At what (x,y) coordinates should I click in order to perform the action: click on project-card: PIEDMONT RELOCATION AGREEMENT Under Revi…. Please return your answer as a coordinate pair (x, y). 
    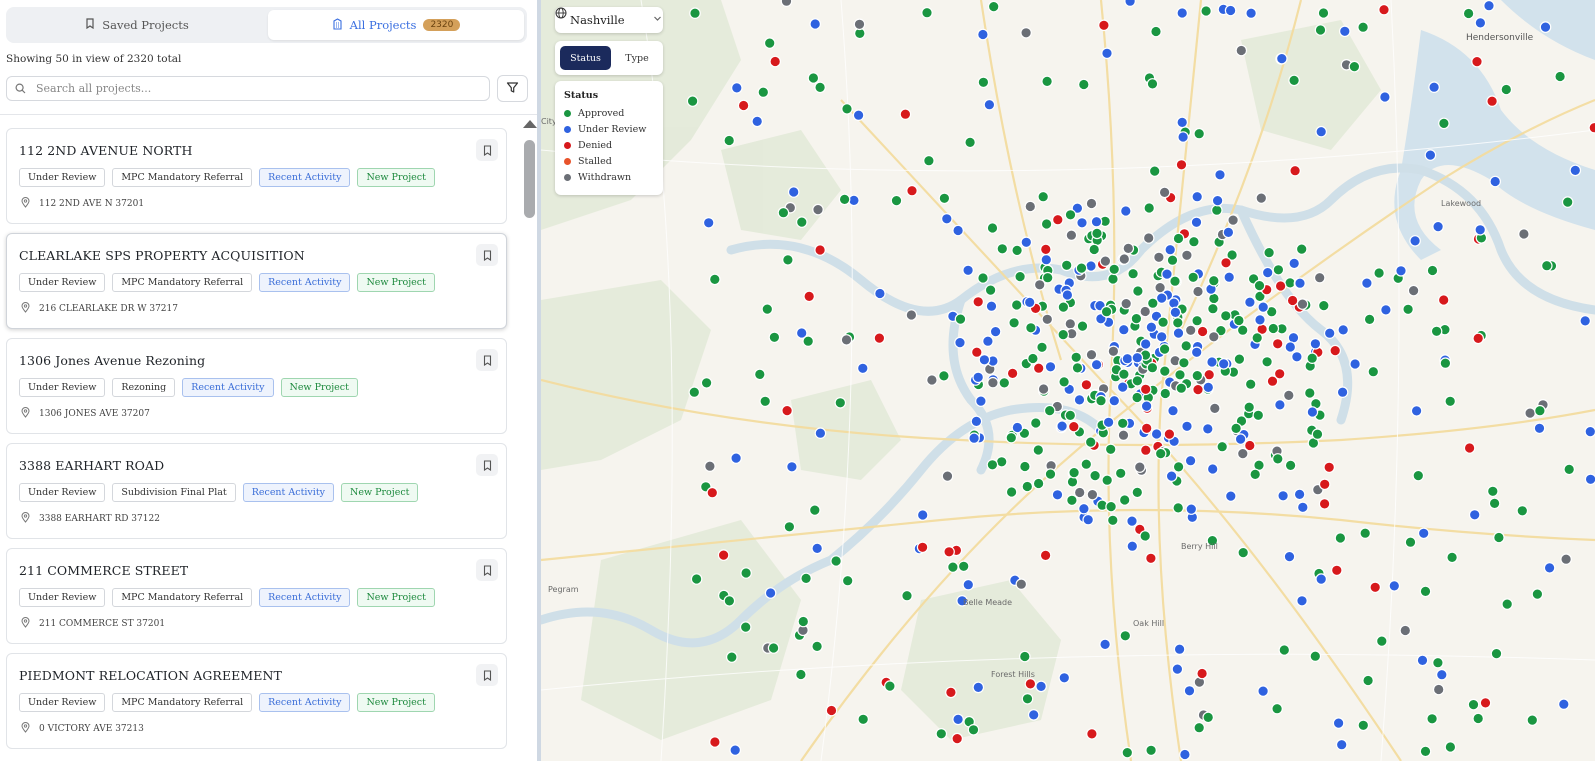
    Looking at the image, I should click on (256, 701).